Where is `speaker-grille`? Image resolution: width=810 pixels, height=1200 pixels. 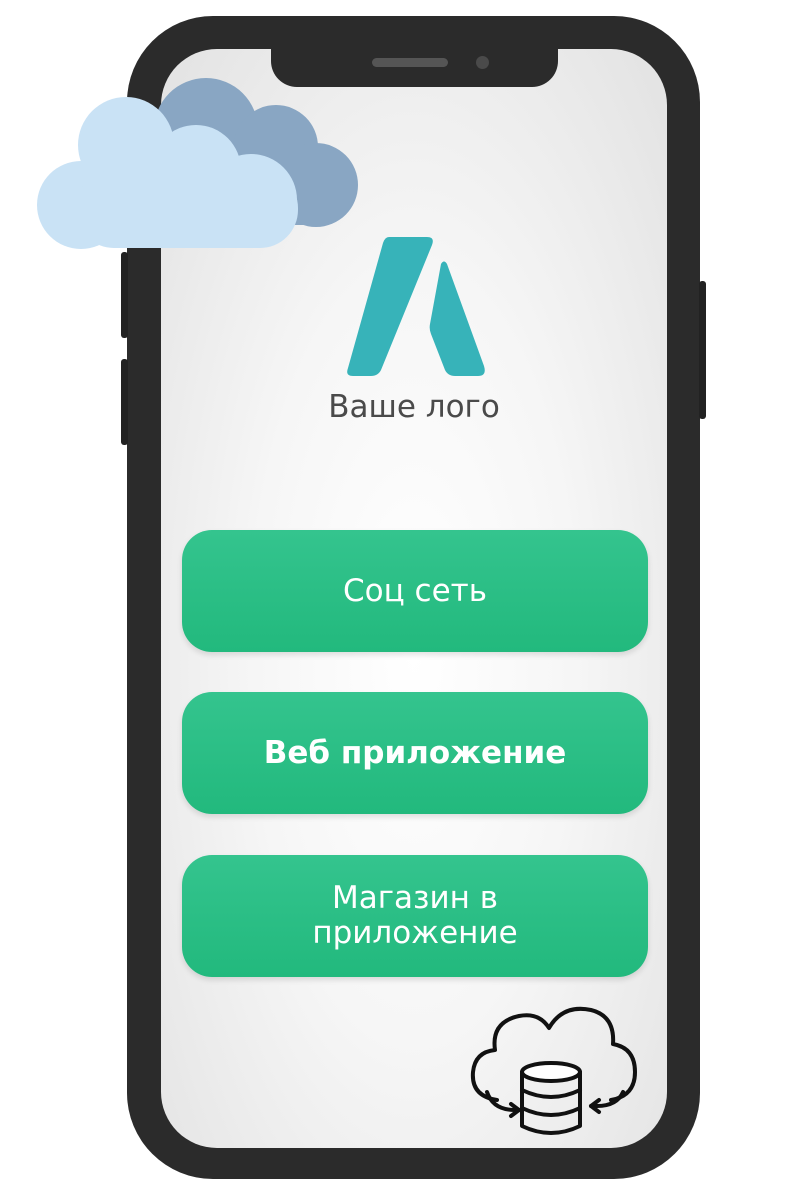 speaker-grille is located at coordinates (410, 62).